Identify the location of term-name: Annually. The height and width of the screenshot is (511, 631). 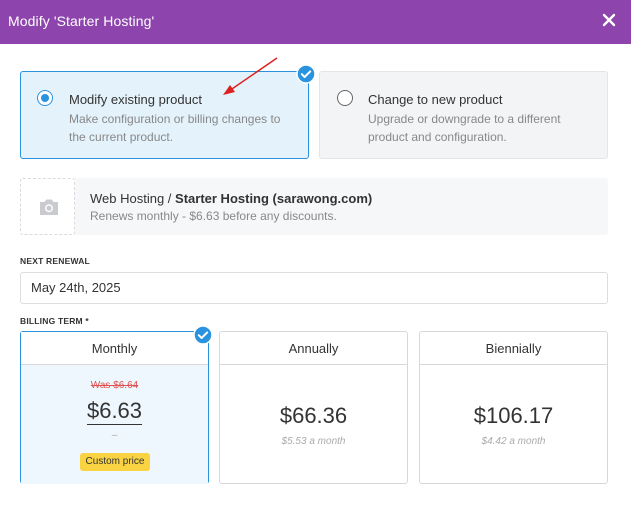
(313, 348).